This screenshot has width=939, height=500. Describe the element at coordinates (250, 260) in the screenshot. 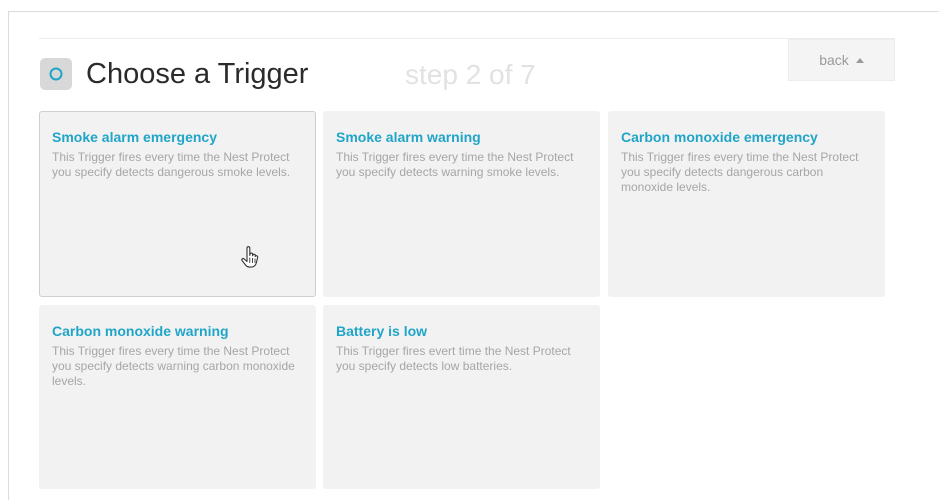

I see `hand-pointer-cursor-icon` at that location.